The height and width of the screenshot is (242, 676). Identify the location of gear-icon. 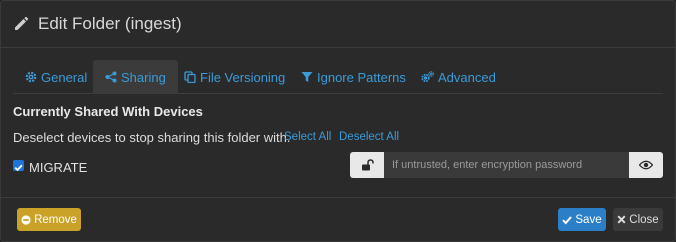
(31, 77).